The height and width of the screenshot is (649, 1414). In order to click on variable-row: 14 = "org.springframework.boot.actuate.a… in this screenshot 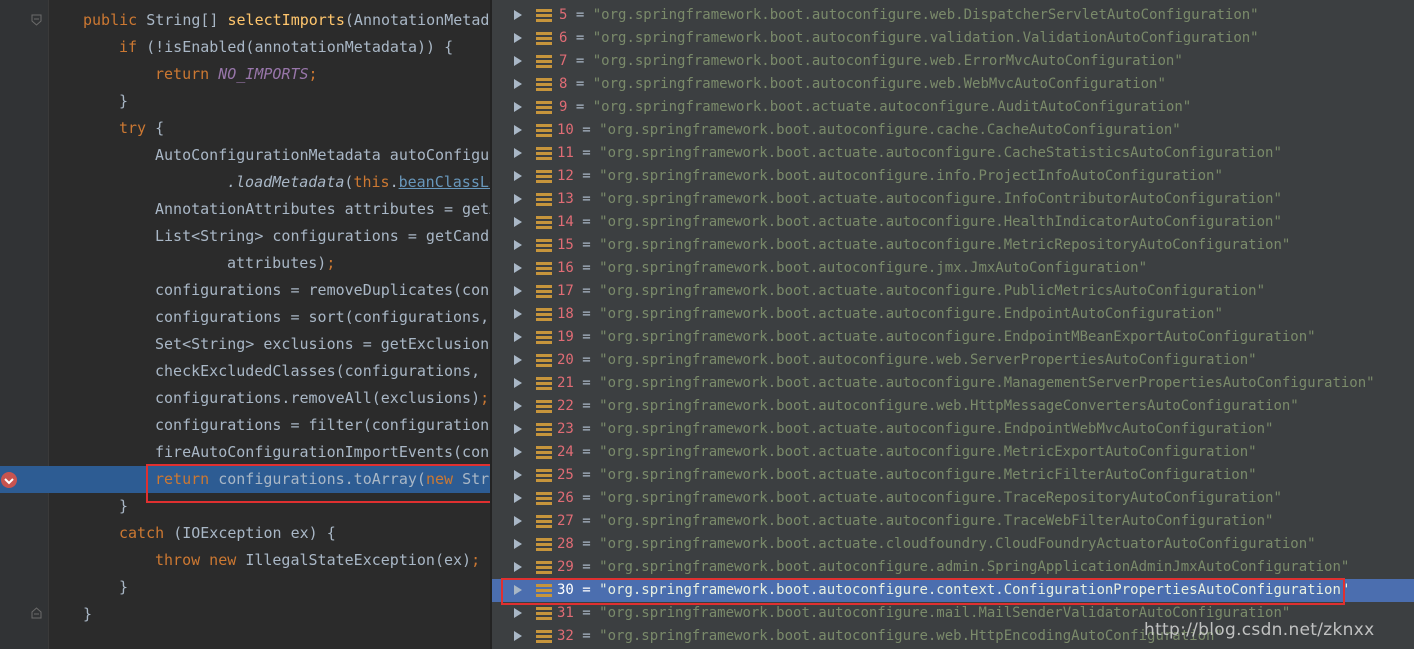, I will do `click(953, 222)`.